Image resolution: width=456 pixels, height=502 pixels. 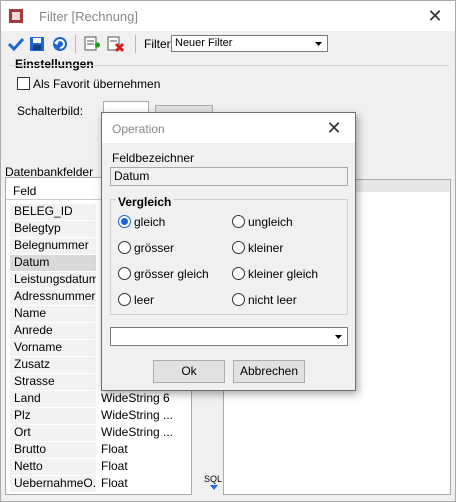 I want to click on cell-name: Land, so click(x=53, y=399).